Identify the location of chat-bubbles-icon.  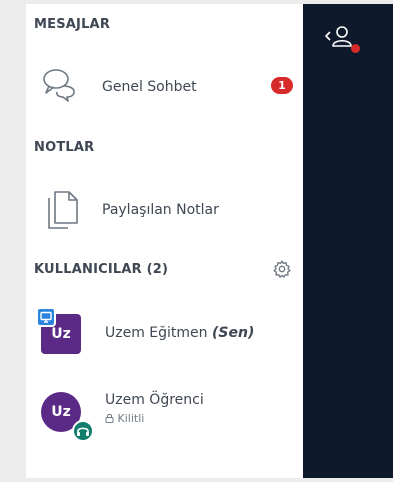
(59, 85).